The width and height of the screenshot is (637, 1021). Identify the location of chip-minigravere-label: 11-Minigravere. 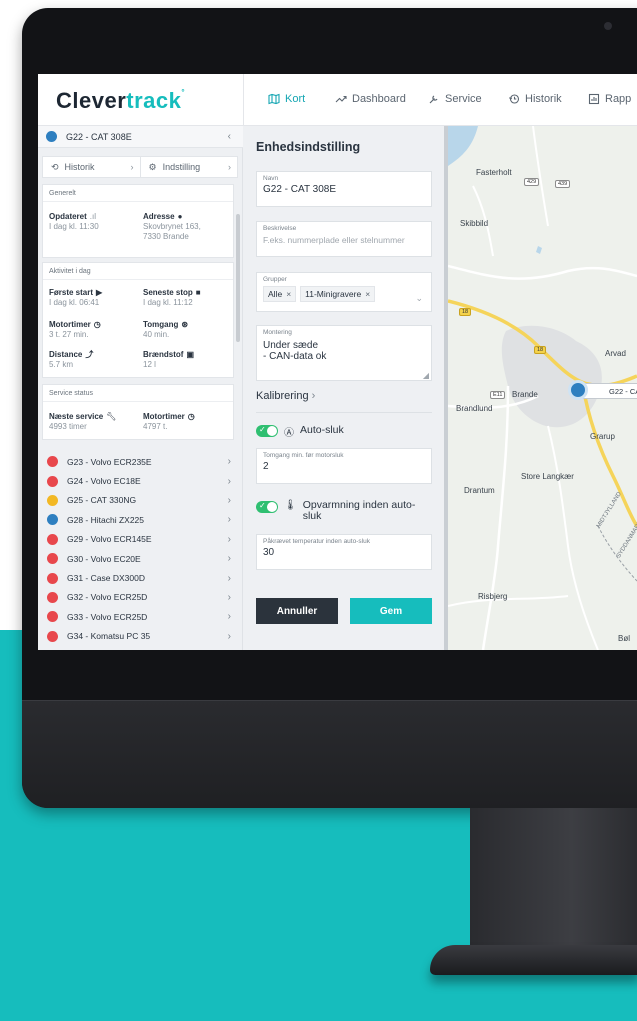
(333, 294).